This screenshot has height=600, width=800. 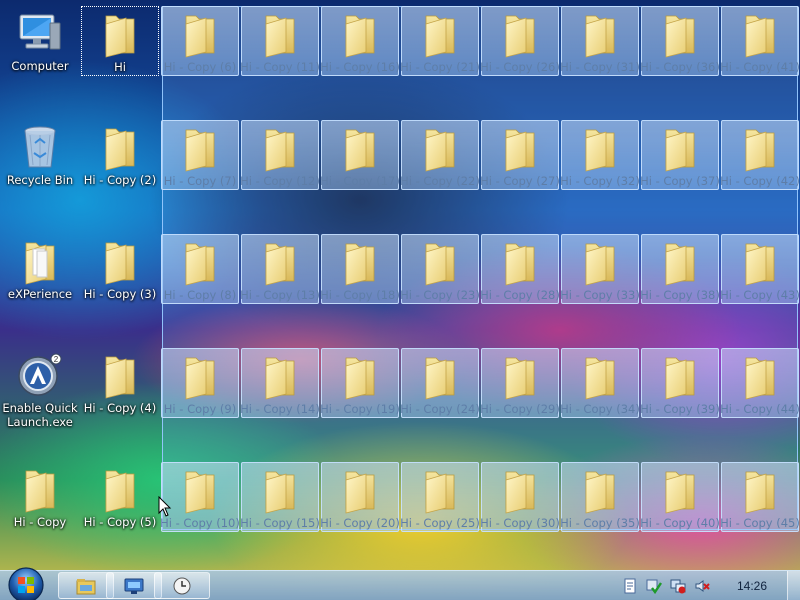 I want to click on desktop-icon-label: Hi - Copy (22), so click(x=440, y=181).